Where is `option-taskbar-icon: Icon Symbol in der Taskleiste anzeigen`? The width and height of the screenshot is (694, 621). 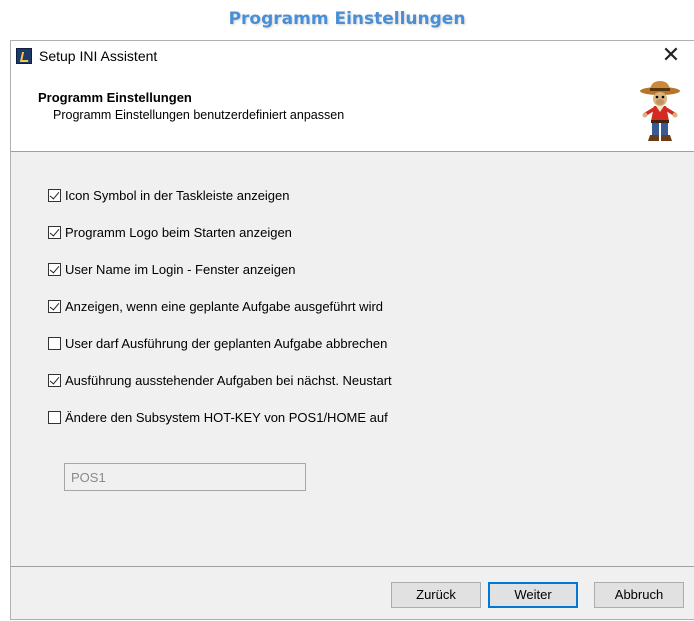 option-taskbar-icon: Icon Symbol in der Taskleiste anzeigen is located at coordinates (169, 196).